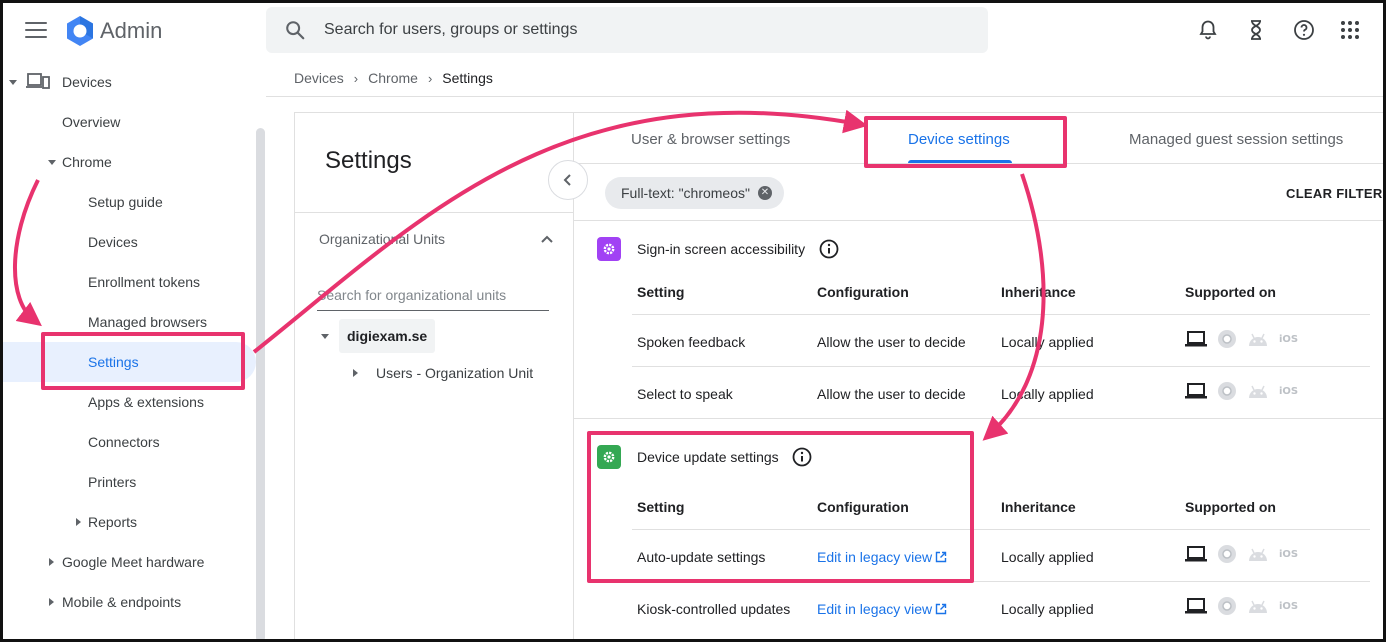  I want to click on sidebar-item-enrollment-tokens: Enrollment tokens, so click(128, 282).